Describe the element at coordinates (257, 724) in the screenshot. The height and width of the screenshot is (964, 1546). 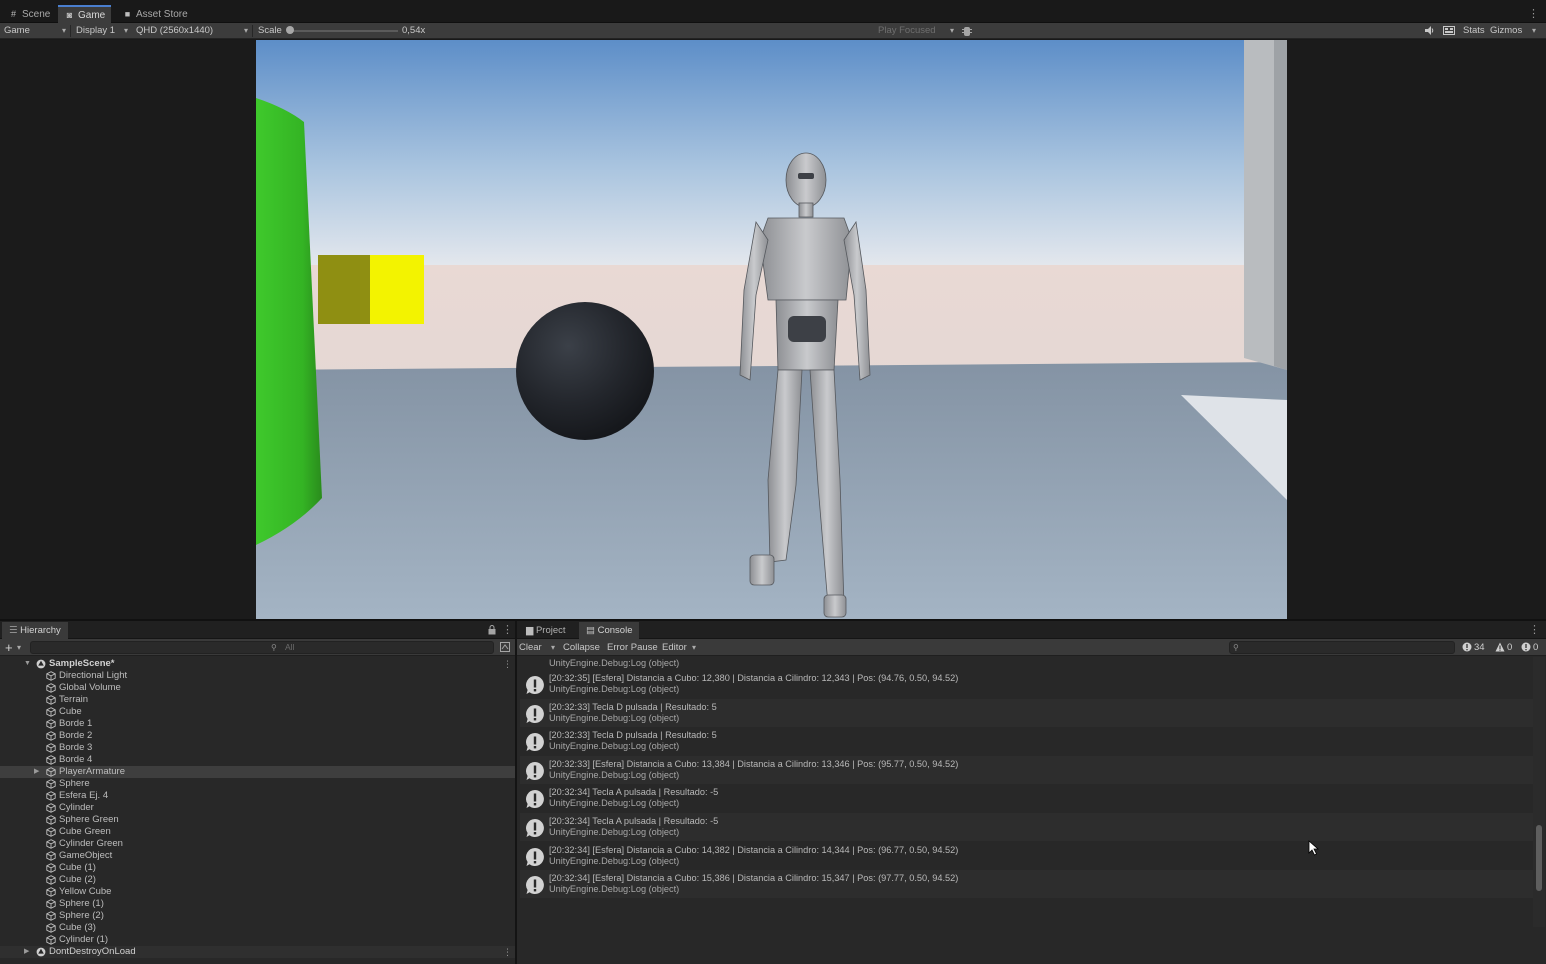
I see `hierarchy-item: Borde 1` at that location.